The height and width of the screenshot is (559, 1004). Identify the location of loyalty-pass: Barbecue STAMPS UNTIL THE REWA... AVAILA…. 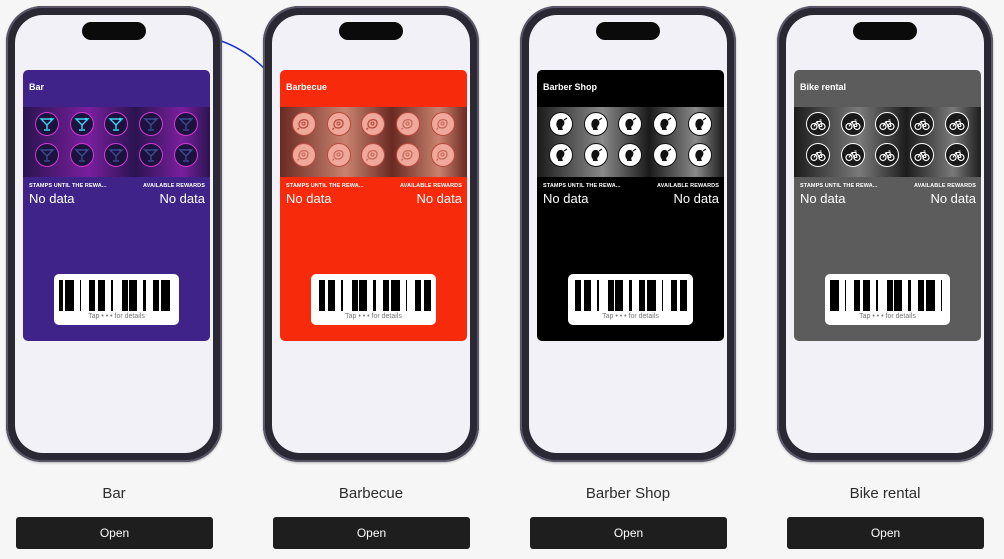
(373, 205).